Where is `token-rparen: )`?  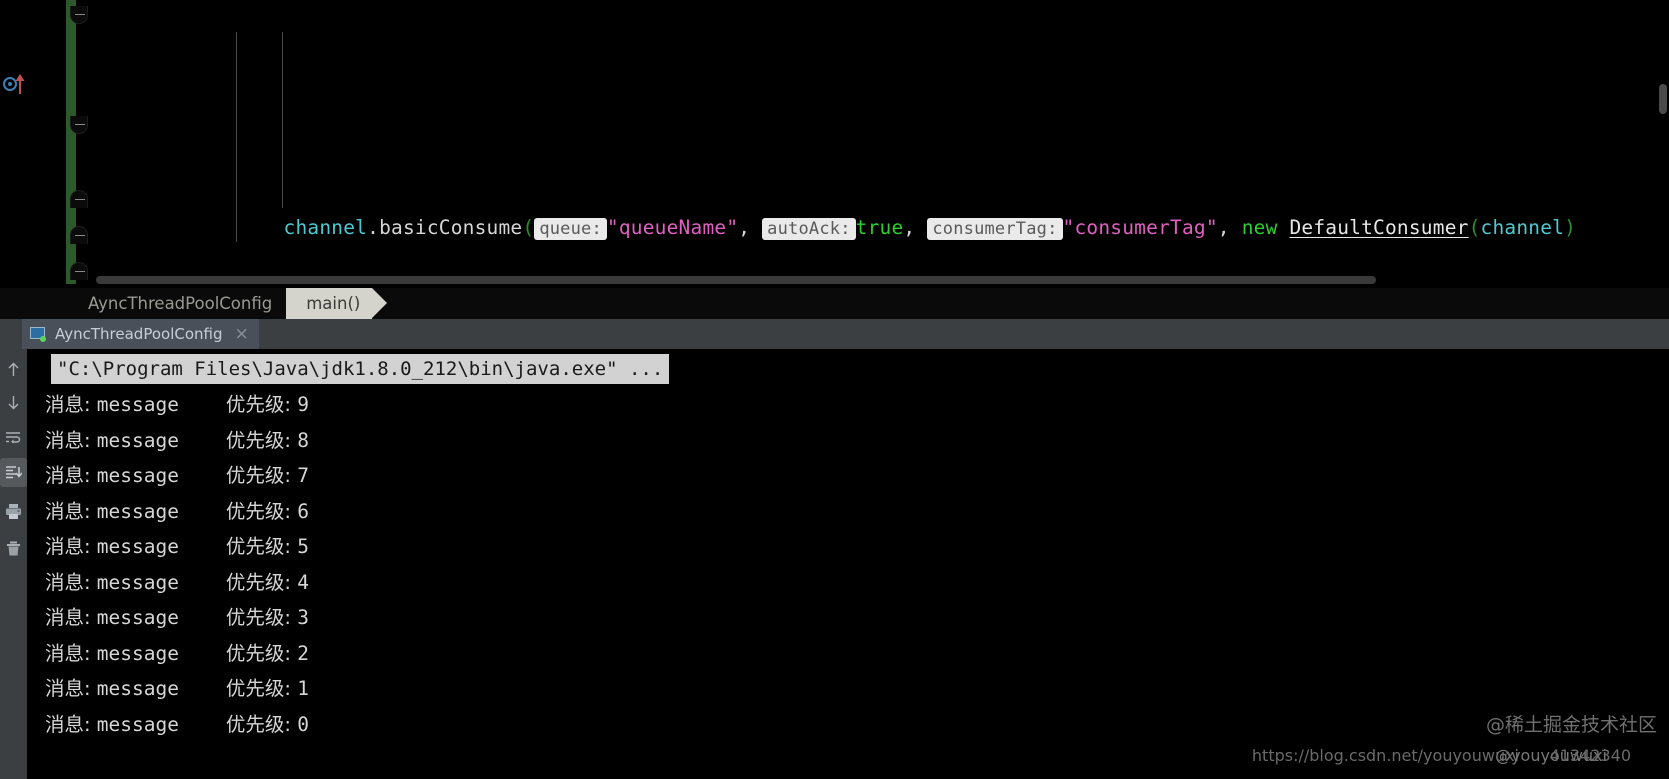
token-rparen: ) is located at coordinates (1570, 227).